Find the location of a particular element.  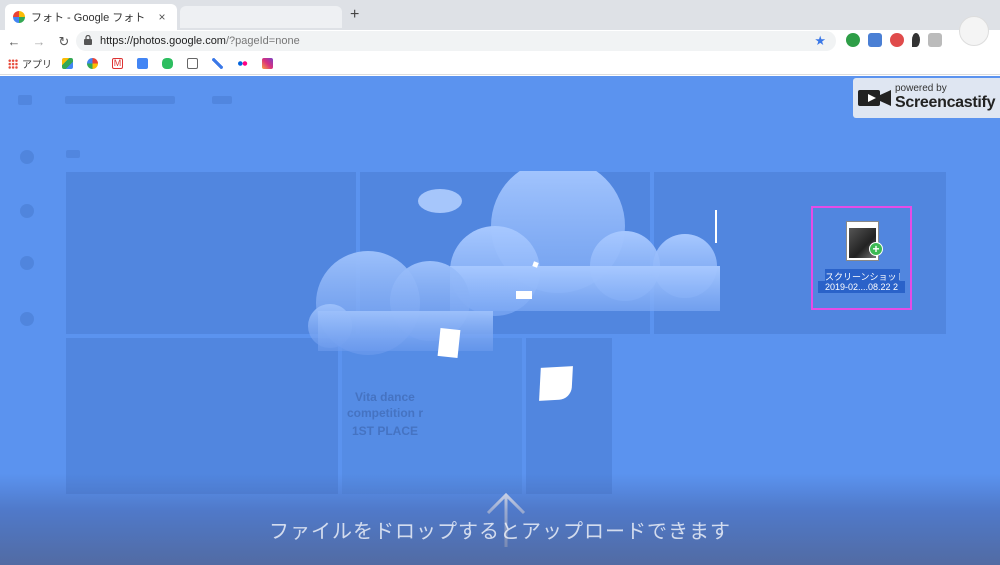

bookmark-doc is located at coordinates (194, 63).